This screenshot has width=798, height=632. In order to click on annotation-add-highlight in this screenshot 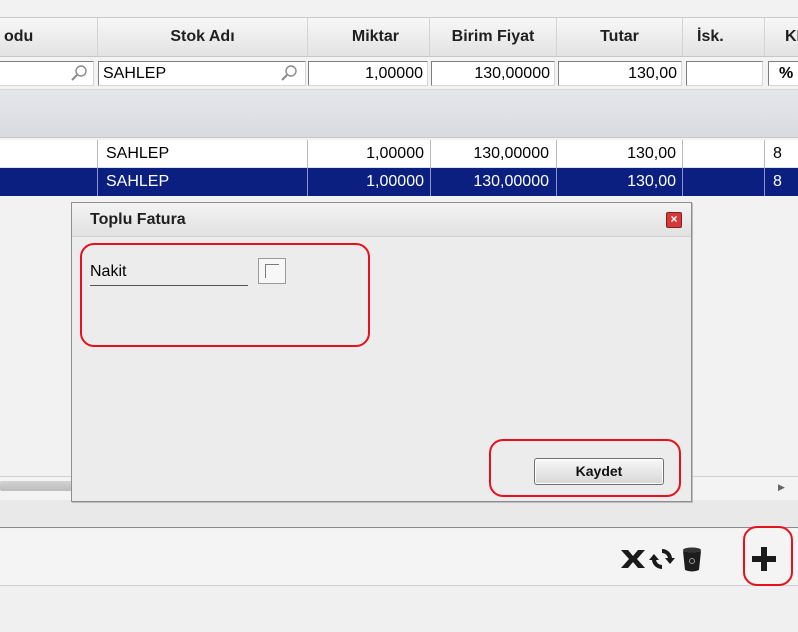, I will do `click(768, 556)`.